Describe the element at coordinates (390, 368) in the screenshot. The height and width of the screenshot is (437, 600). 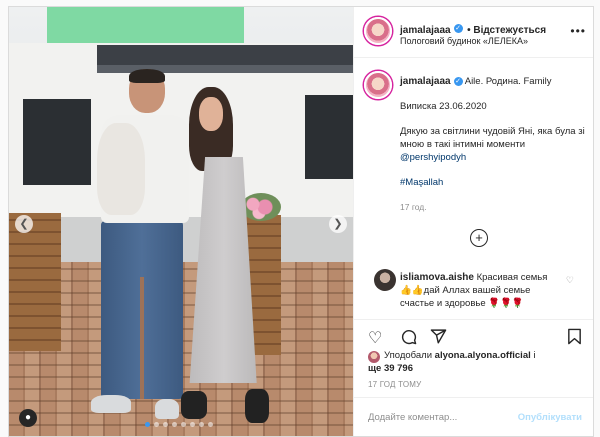
I see `likes-count-text: ще 39 796` at that location.